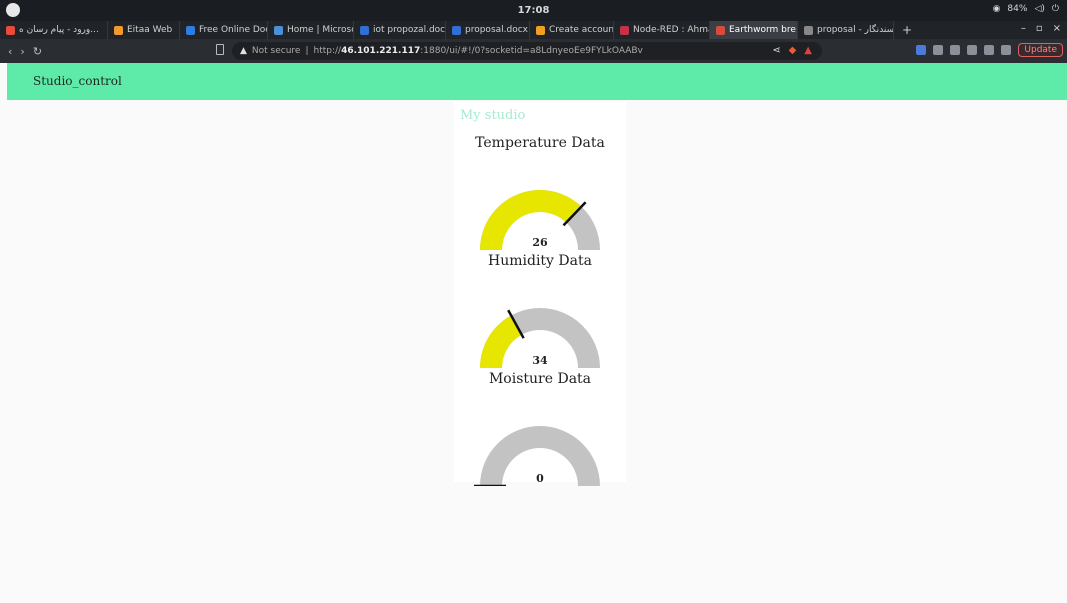  I want to click on reader-icon, so click(1006, 50).